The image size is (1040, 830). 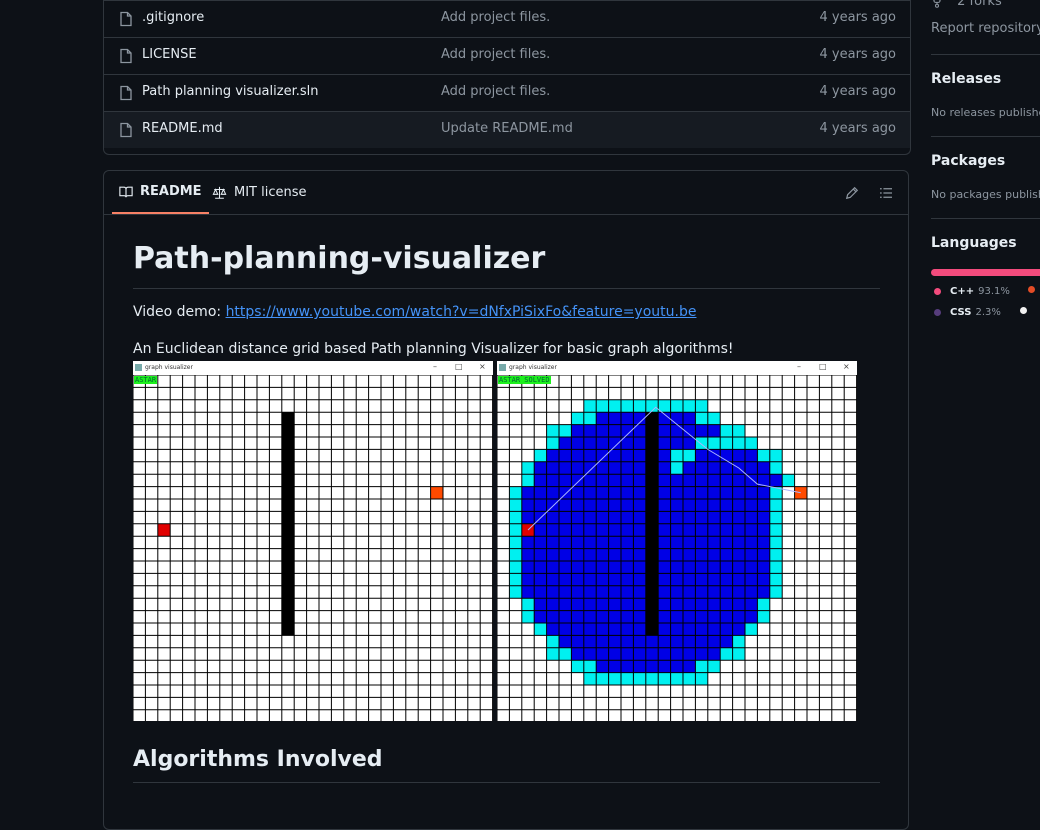 What do you see at coordinates (994, 291) in the screenshot?
I see `language-percent: 93.1%` at bounding box center [994, 291].